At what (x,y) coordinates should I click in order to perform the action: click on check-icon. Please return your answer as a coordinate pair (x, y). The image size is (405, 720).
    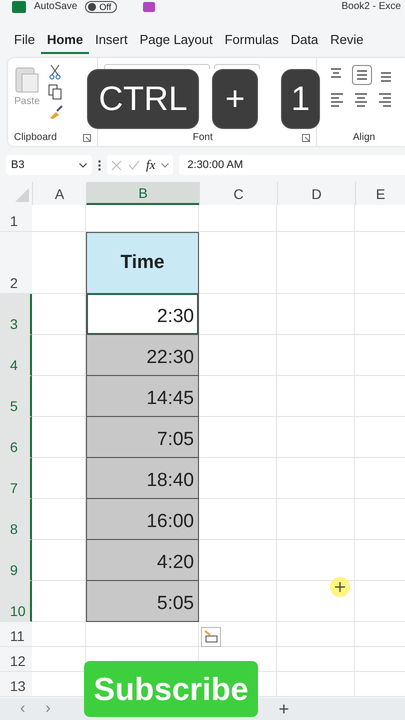
    Looking at the image, I should click on (134, 165).